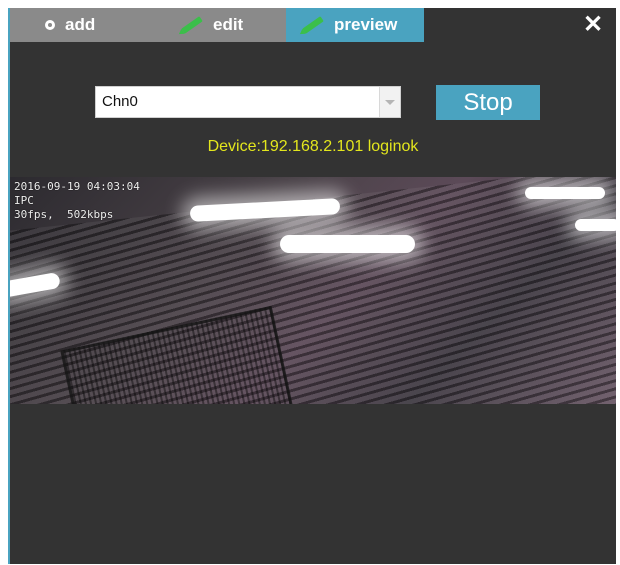 Image resolution: width=620 pixels, height=565 pixels. I want to click on tab-add: add, so click(79, 25).